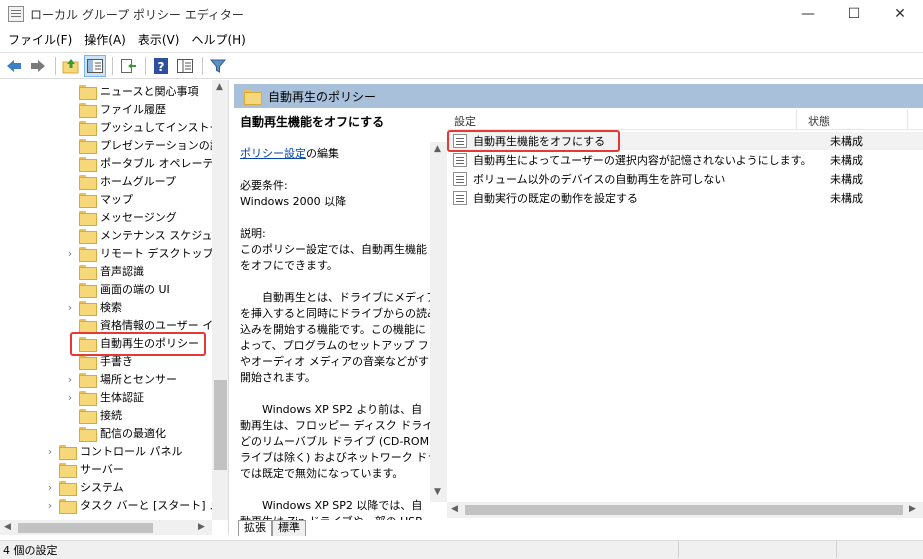 The image size is (923, 559). I want to click on tab-extended: 拡張, so click(255, 528).